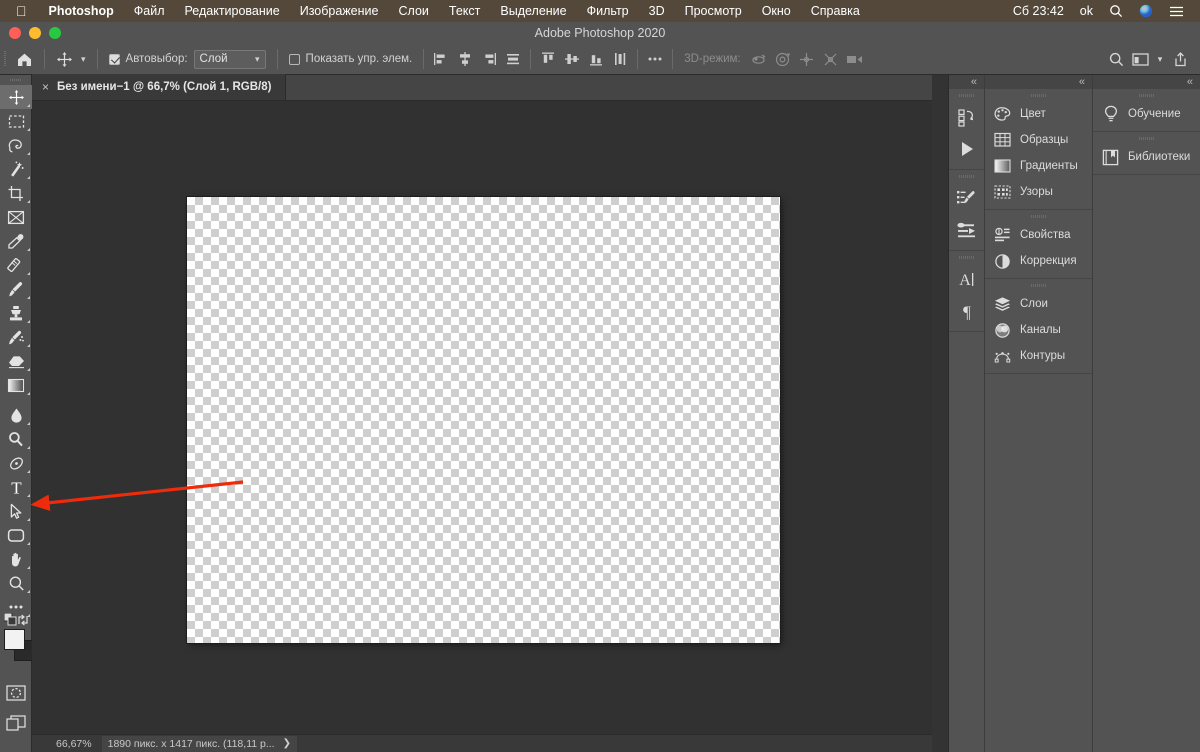  Describe the element at coordinates (16, 97) in the screenshot. I see `move-tool` at that location.